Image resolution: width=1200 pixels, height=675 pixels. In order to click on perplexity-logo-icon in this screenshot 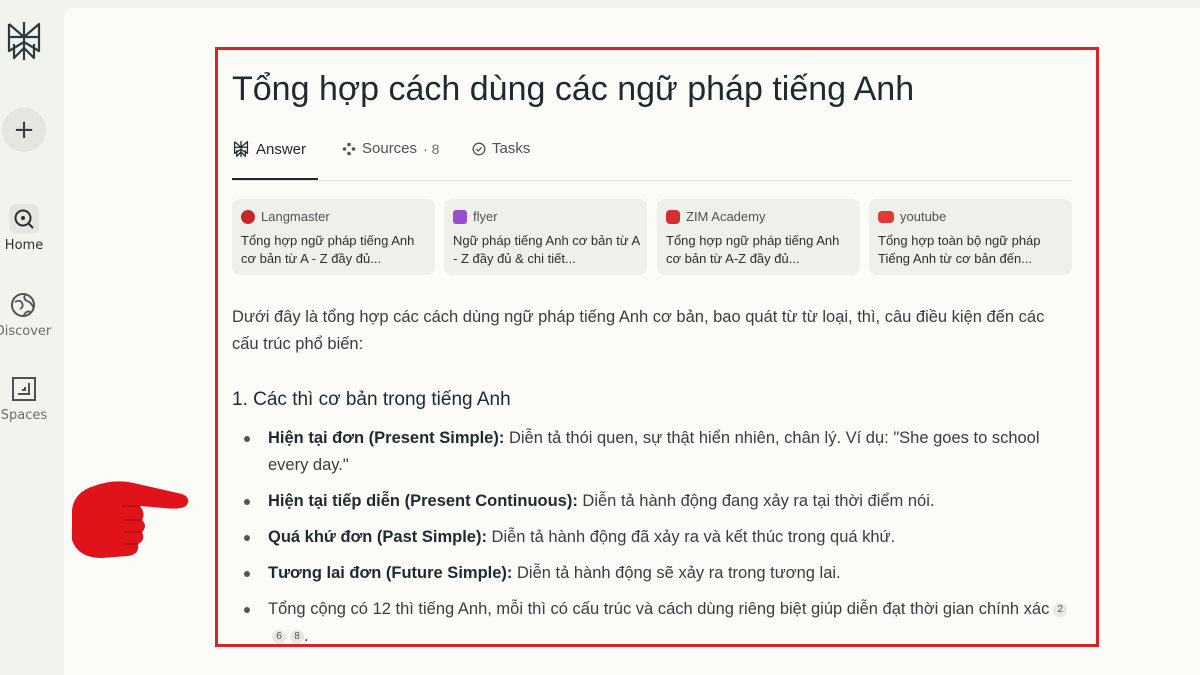, I will do `click(24, 41)`.